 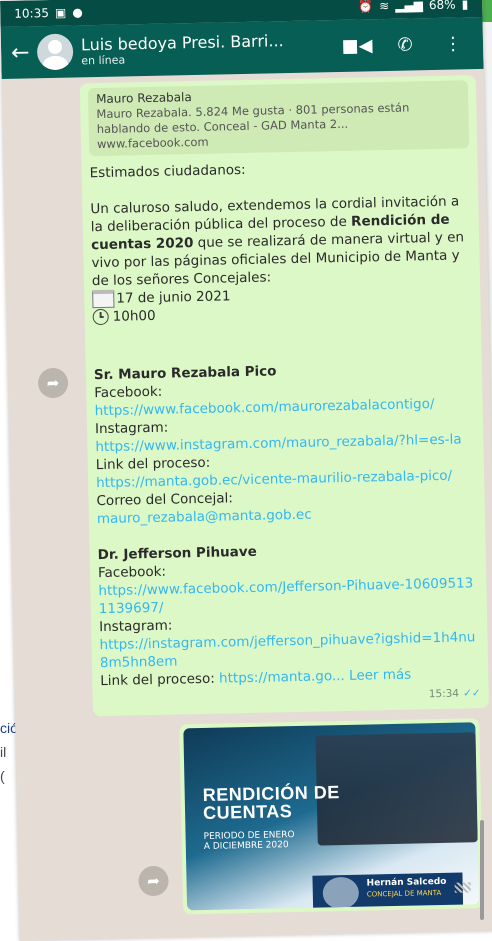 I want to click on poster-subtitle-line: A DICIEMBRE 2020, so click(x=246, y=846).